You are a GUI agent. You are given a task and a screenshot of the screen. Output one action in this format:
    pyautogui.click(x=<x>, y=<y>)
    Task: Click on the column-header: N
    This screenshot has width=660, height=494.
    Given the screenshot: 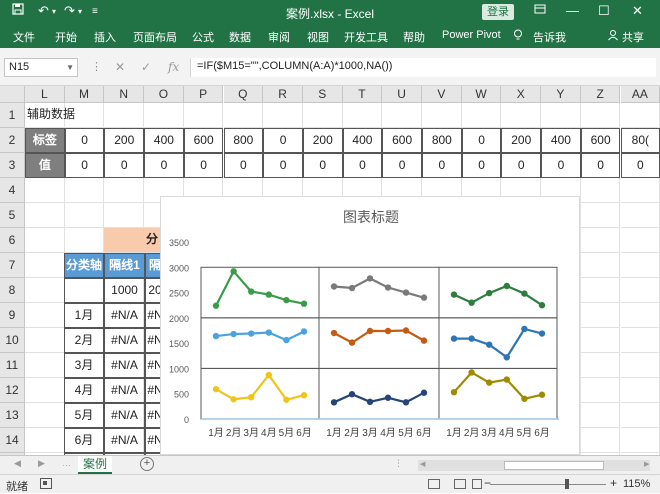 What is the action you would take?
    pyautogui.click(x=124, y=94)
    